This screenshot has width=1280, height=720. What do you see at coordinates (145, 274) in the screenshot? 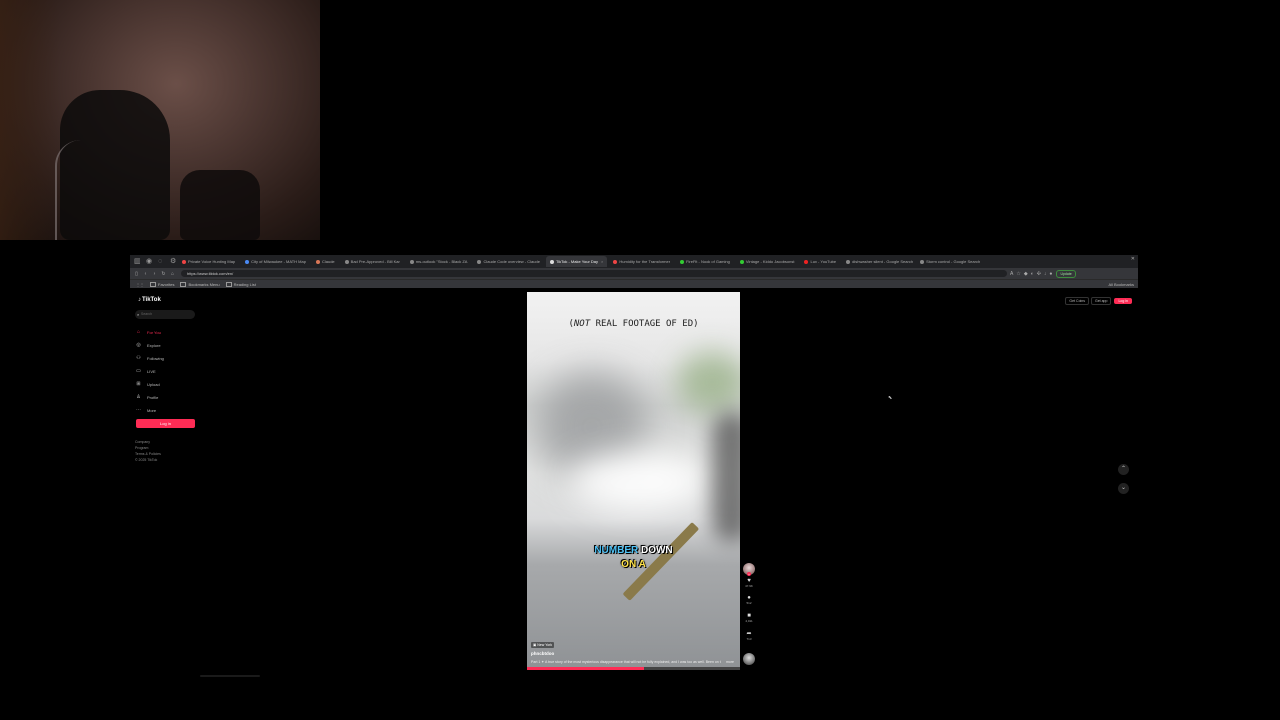
I see `back-icon: ‹` at bounding box center [145, 274].